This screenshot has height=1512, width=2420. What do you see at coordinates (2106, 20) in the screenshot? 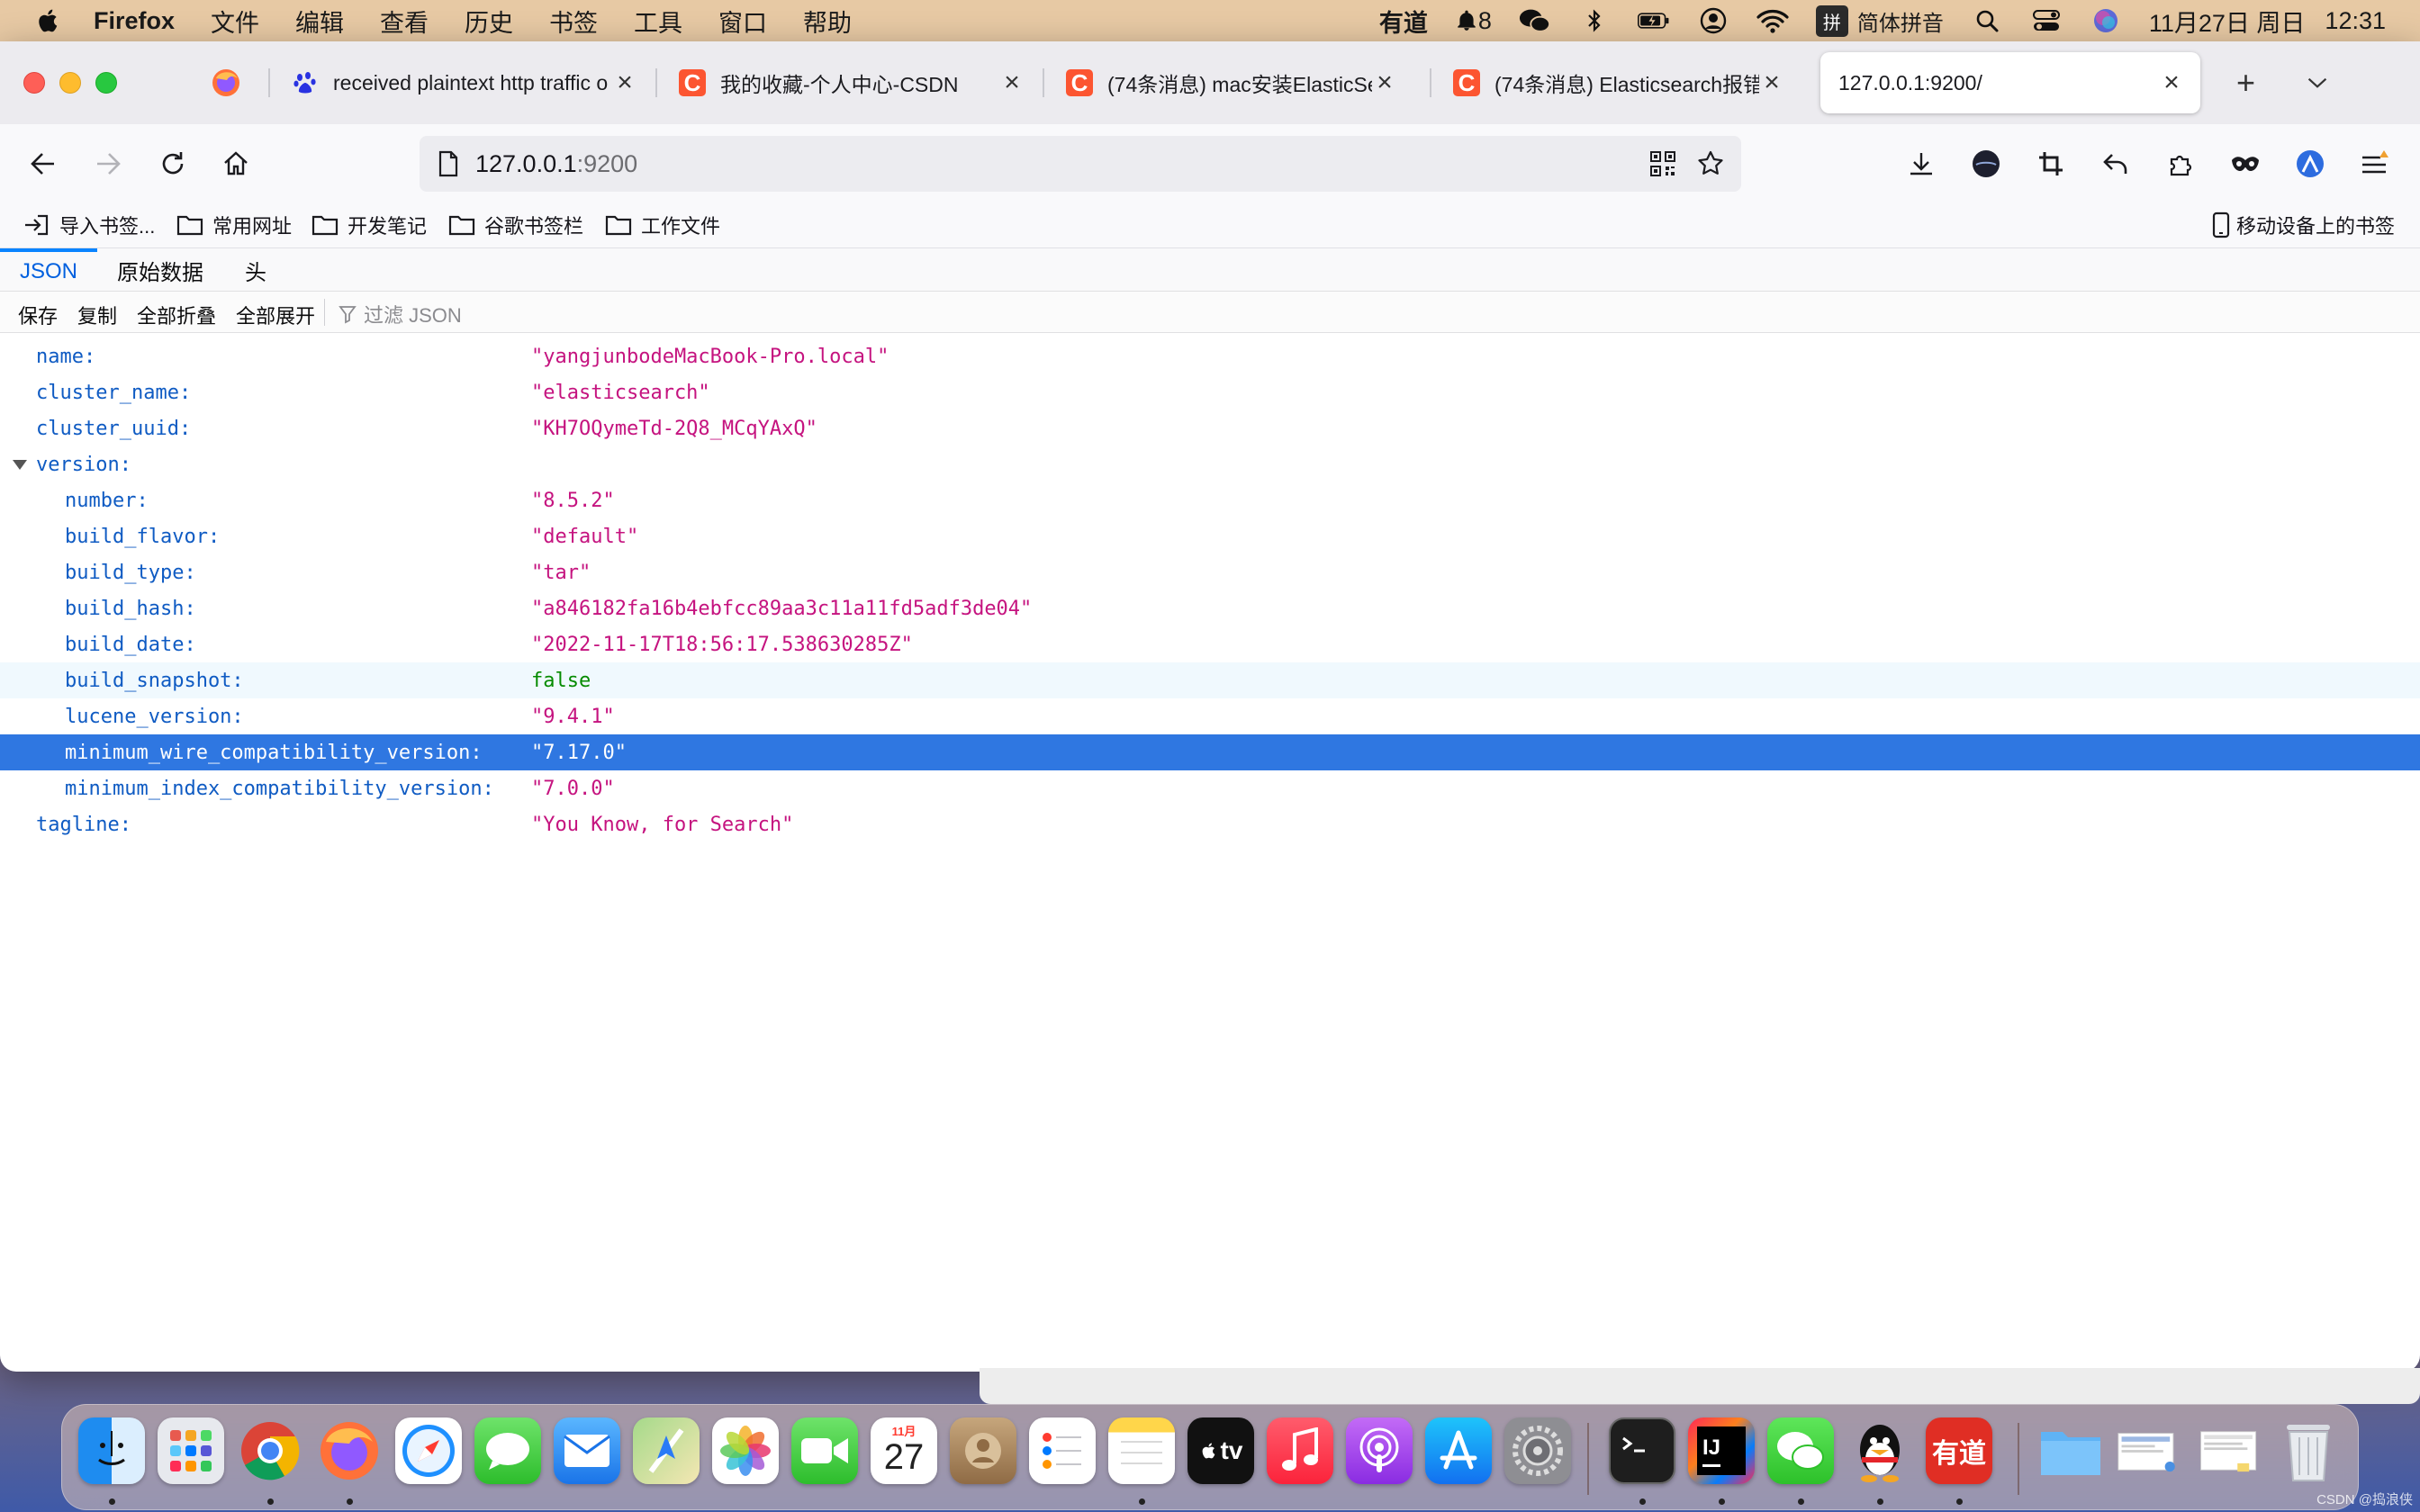
I see `siri-icon` at bounding box center [2106, 20].